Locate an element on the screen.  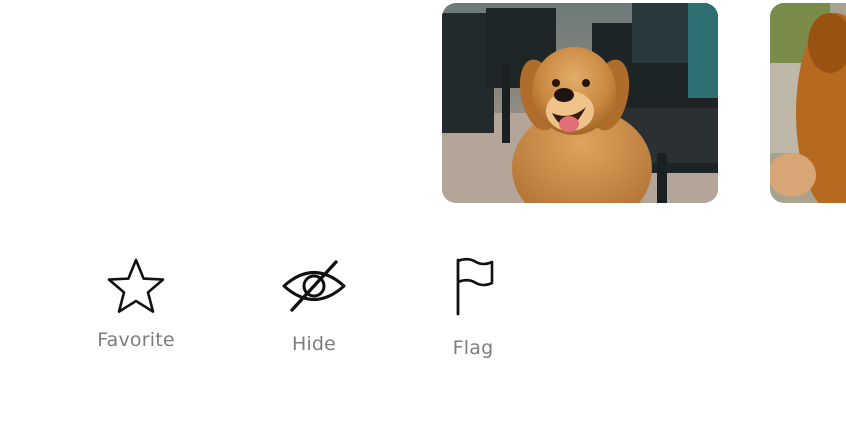
photo-card-next is located at coordinates (808, 103).